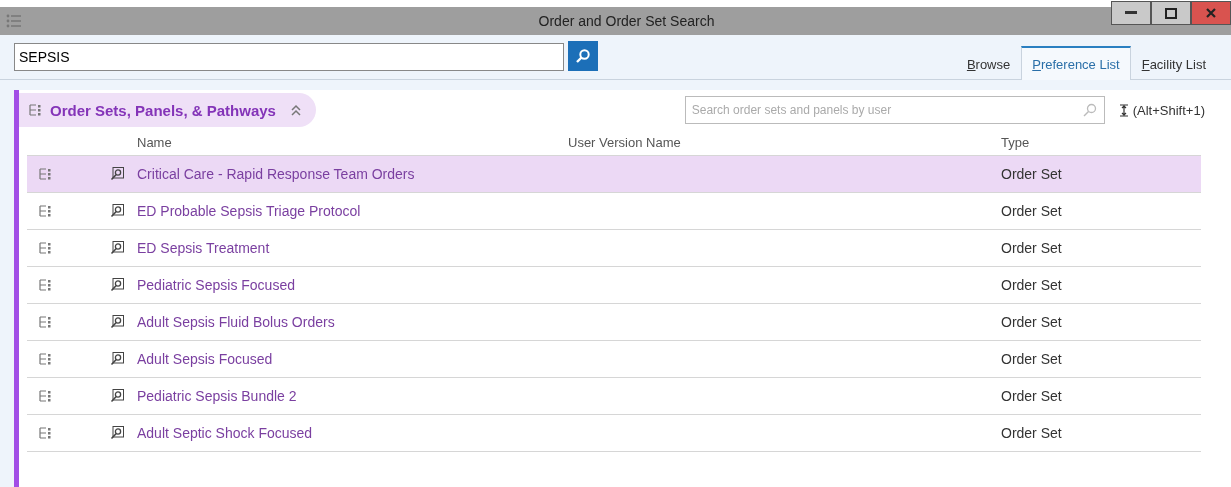  Describe the element at coordinates (167, 110) in the screenshot. I see `section-header: Order Sets, Panels, & Pathways` at that location.